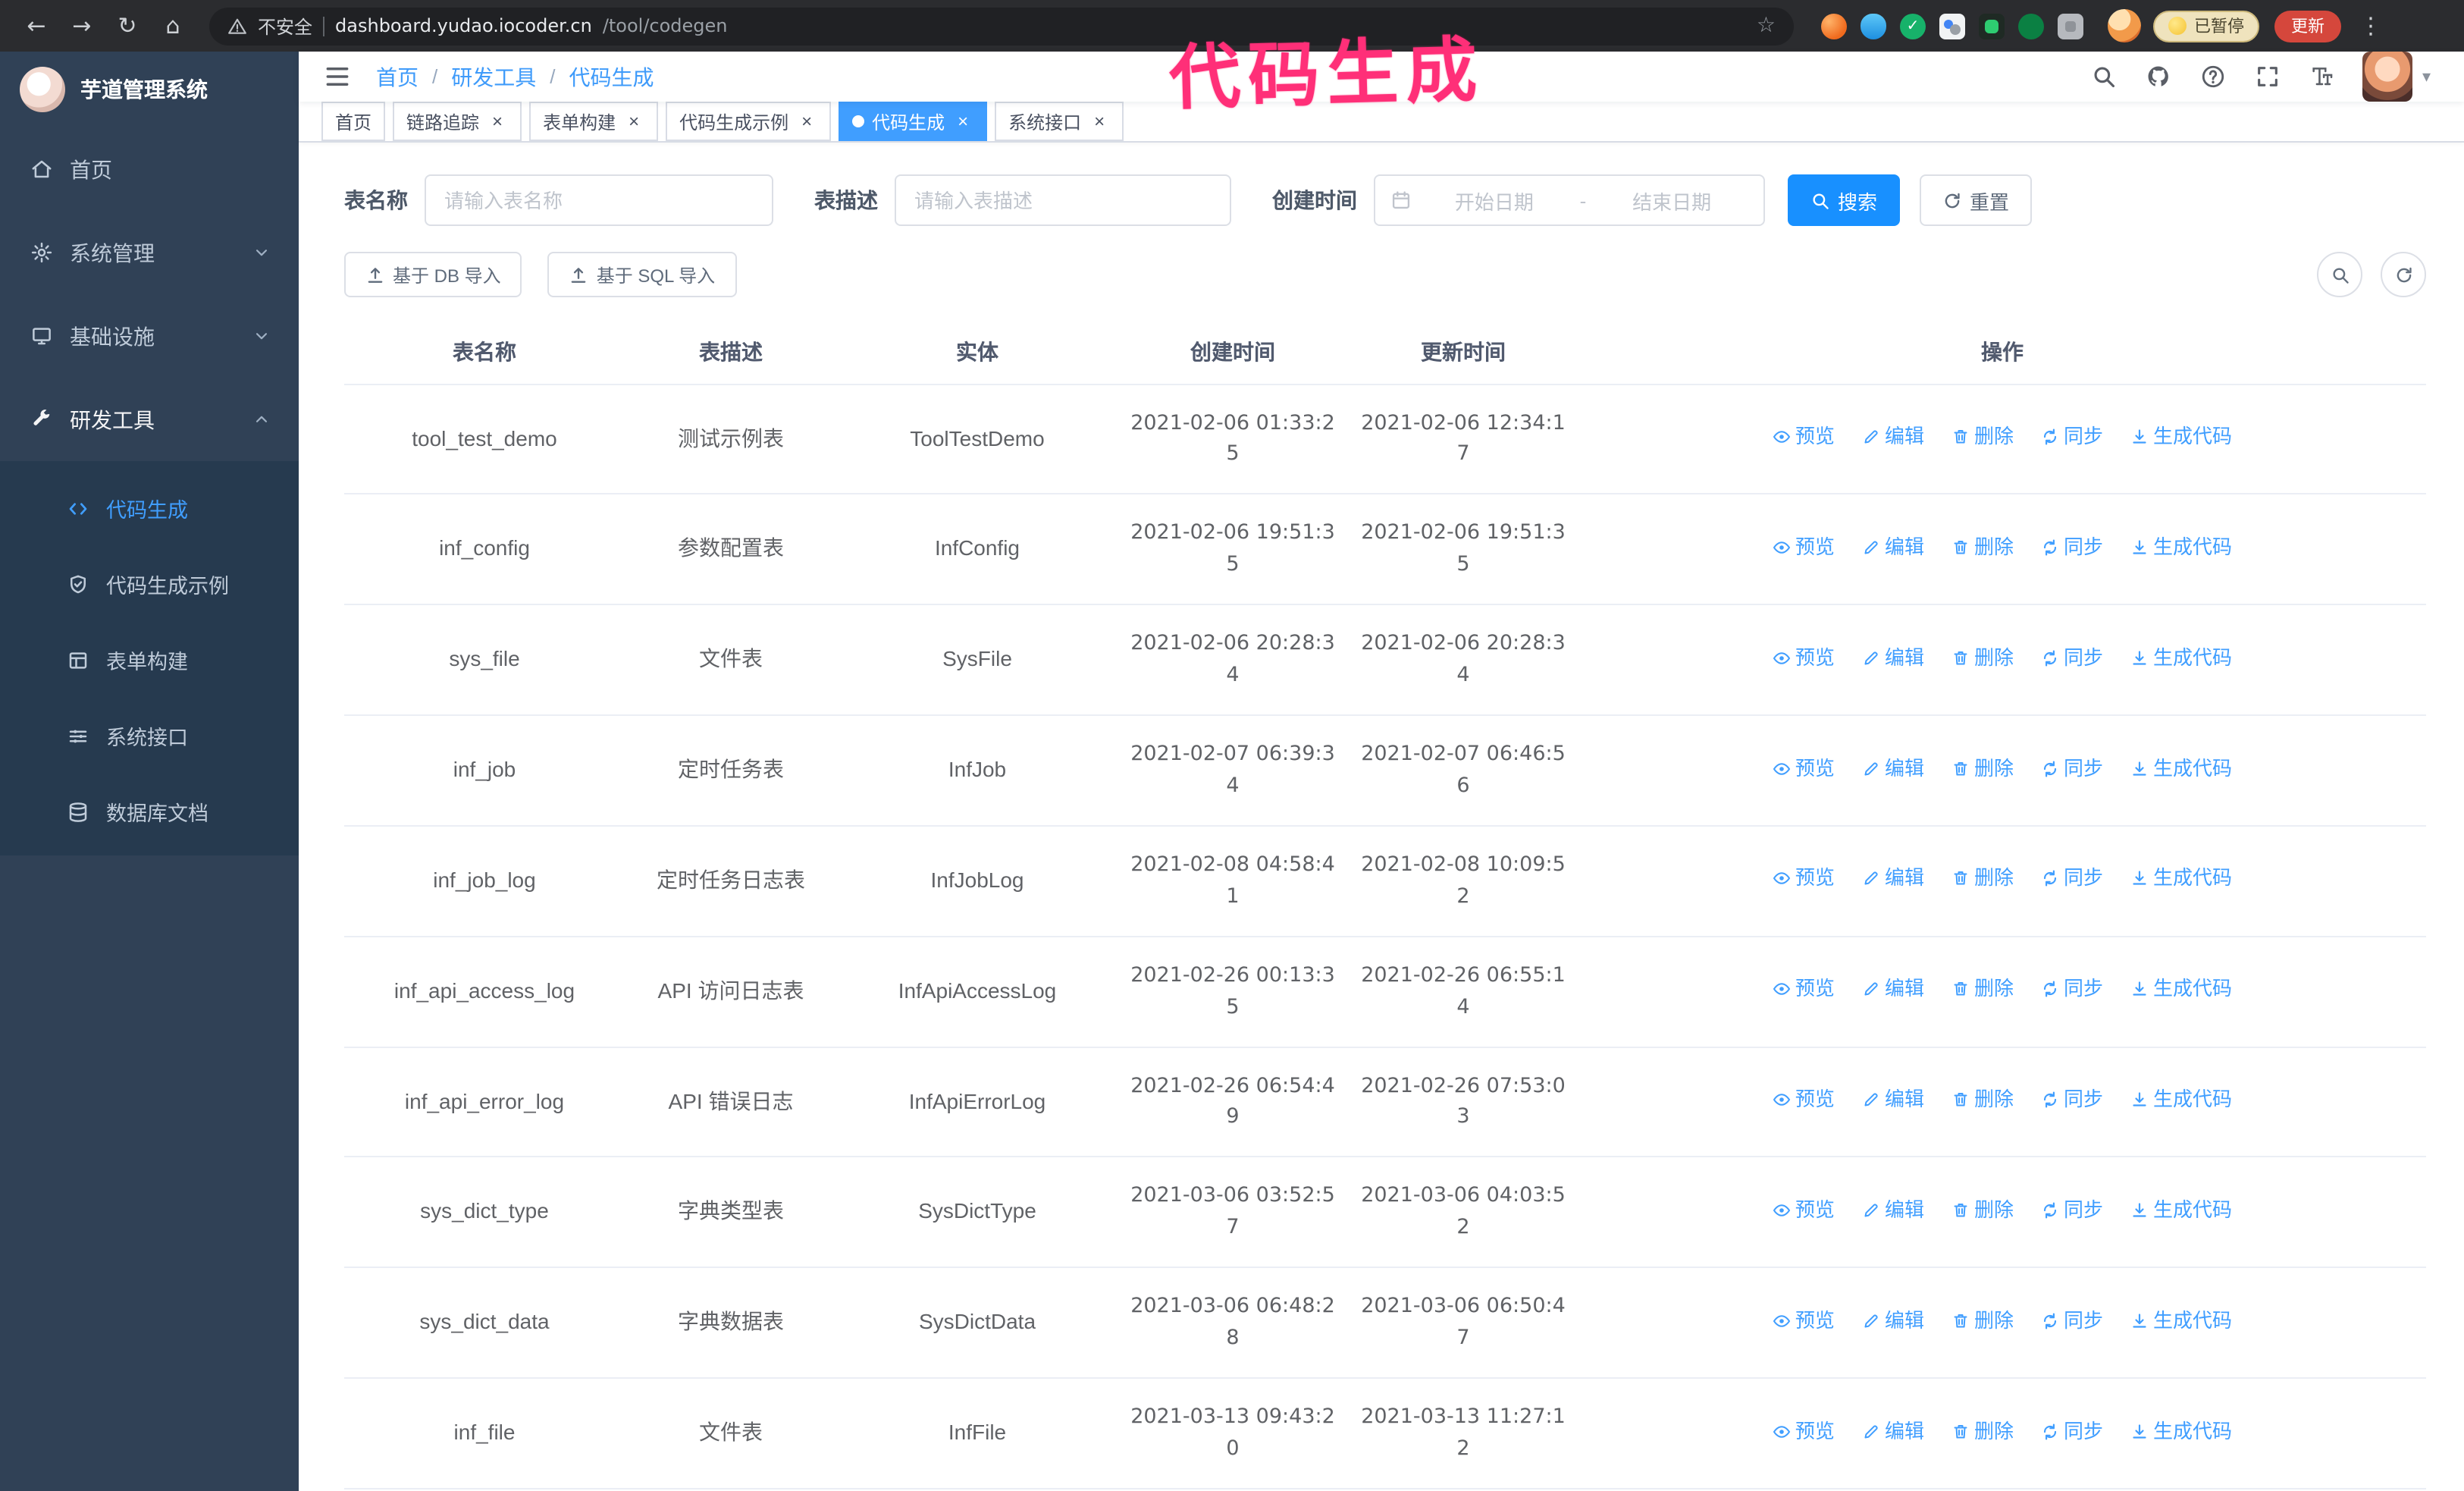  I want to click on app-logo: 芋道管理系统, so click(150, 89).